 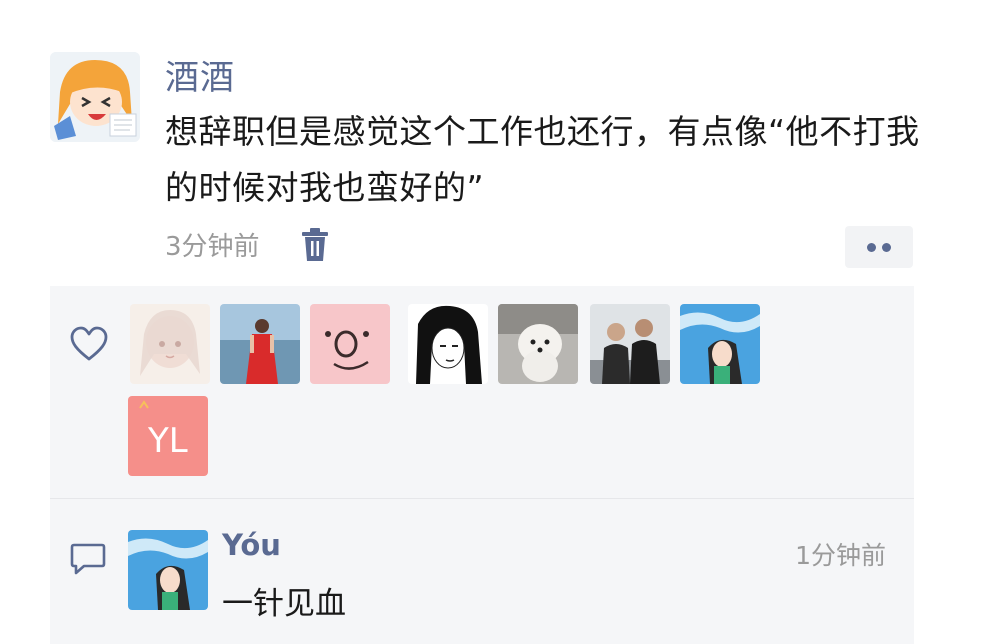 What do you see at coordinates (840, 555) in the screenshot?
I see `comment-time: 1分钟前` at bounding box center [840, 555].